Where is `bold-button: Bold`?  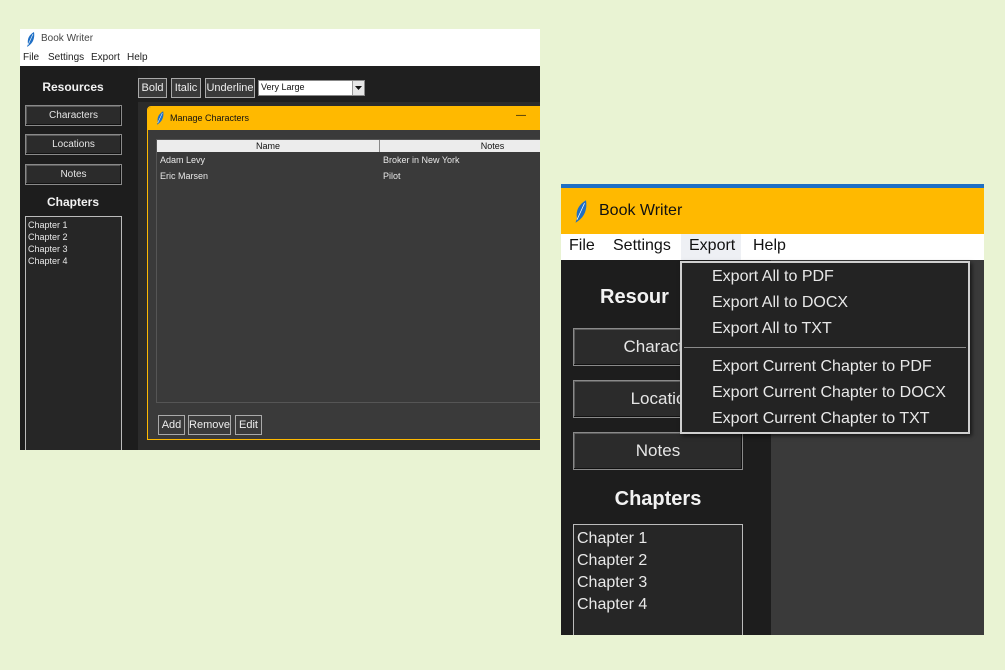
bold-button: Bold is located at coordinates (152, 88).